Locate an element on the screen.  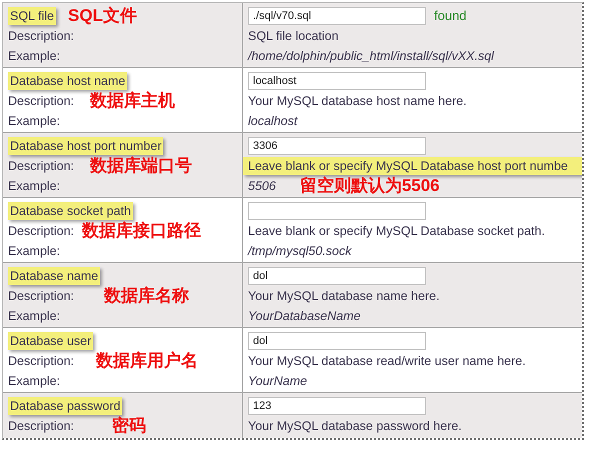
example-text: YourName is located at coordinates (278, 381).